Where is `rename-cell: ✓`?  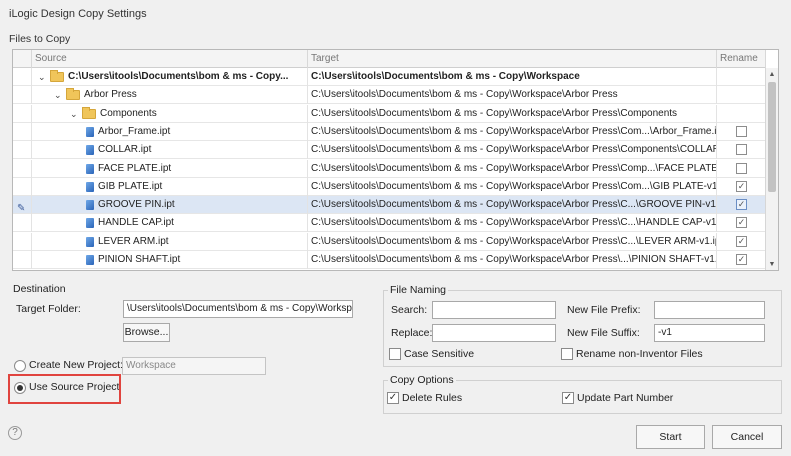 rename-cell: ✓ is located at coordinates (741, 223).